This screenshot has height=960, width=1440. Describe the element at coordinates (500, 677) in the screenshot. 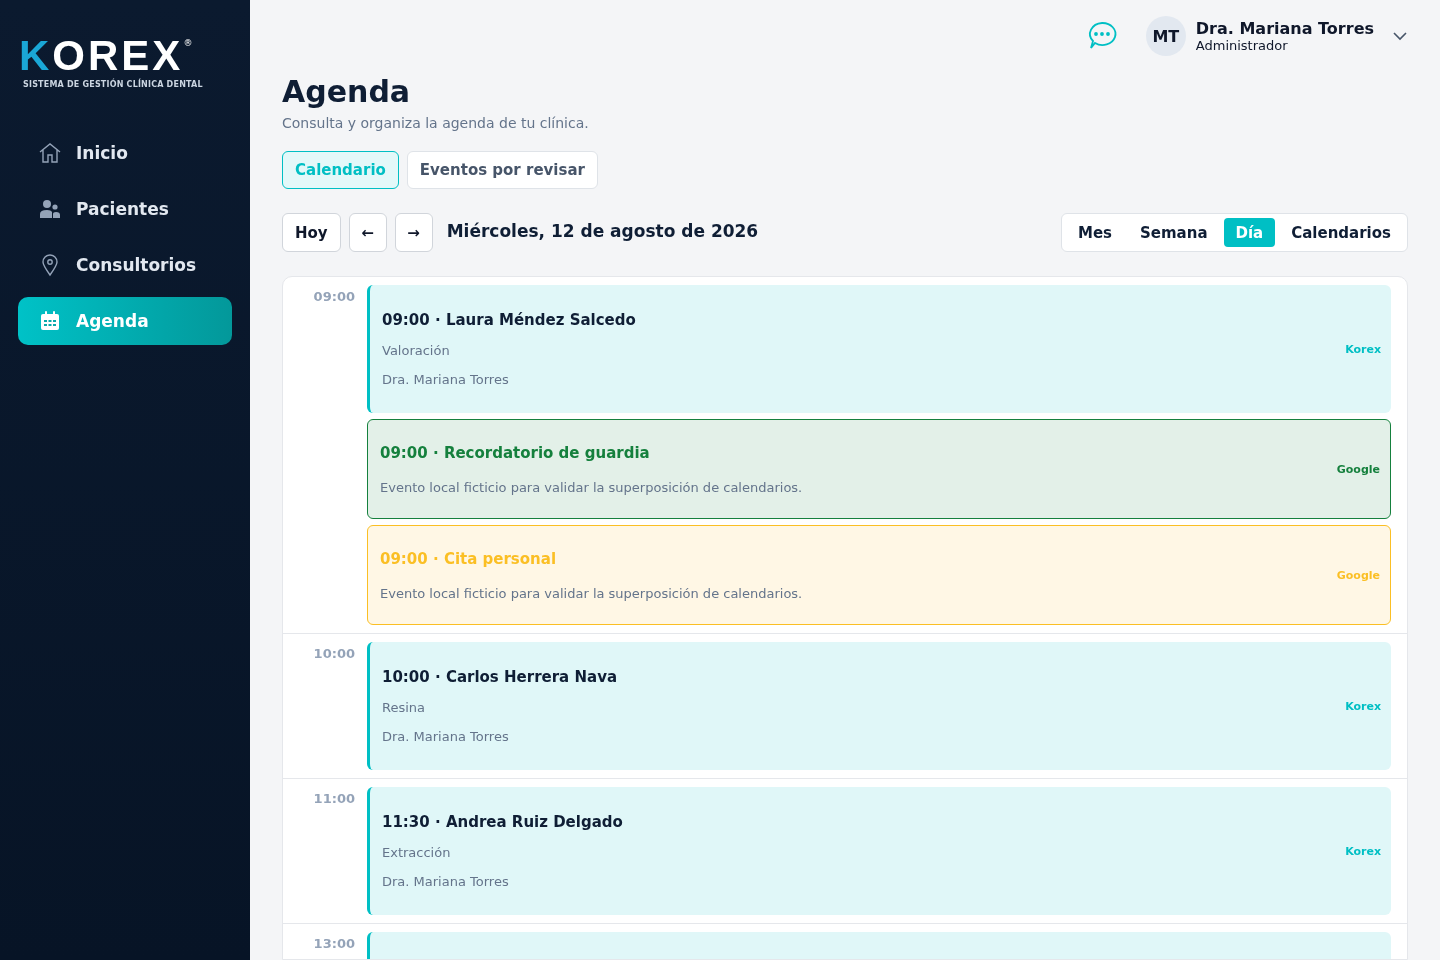

I see `event-title: 10:00 · Carlos Herrera Nava` at that location.